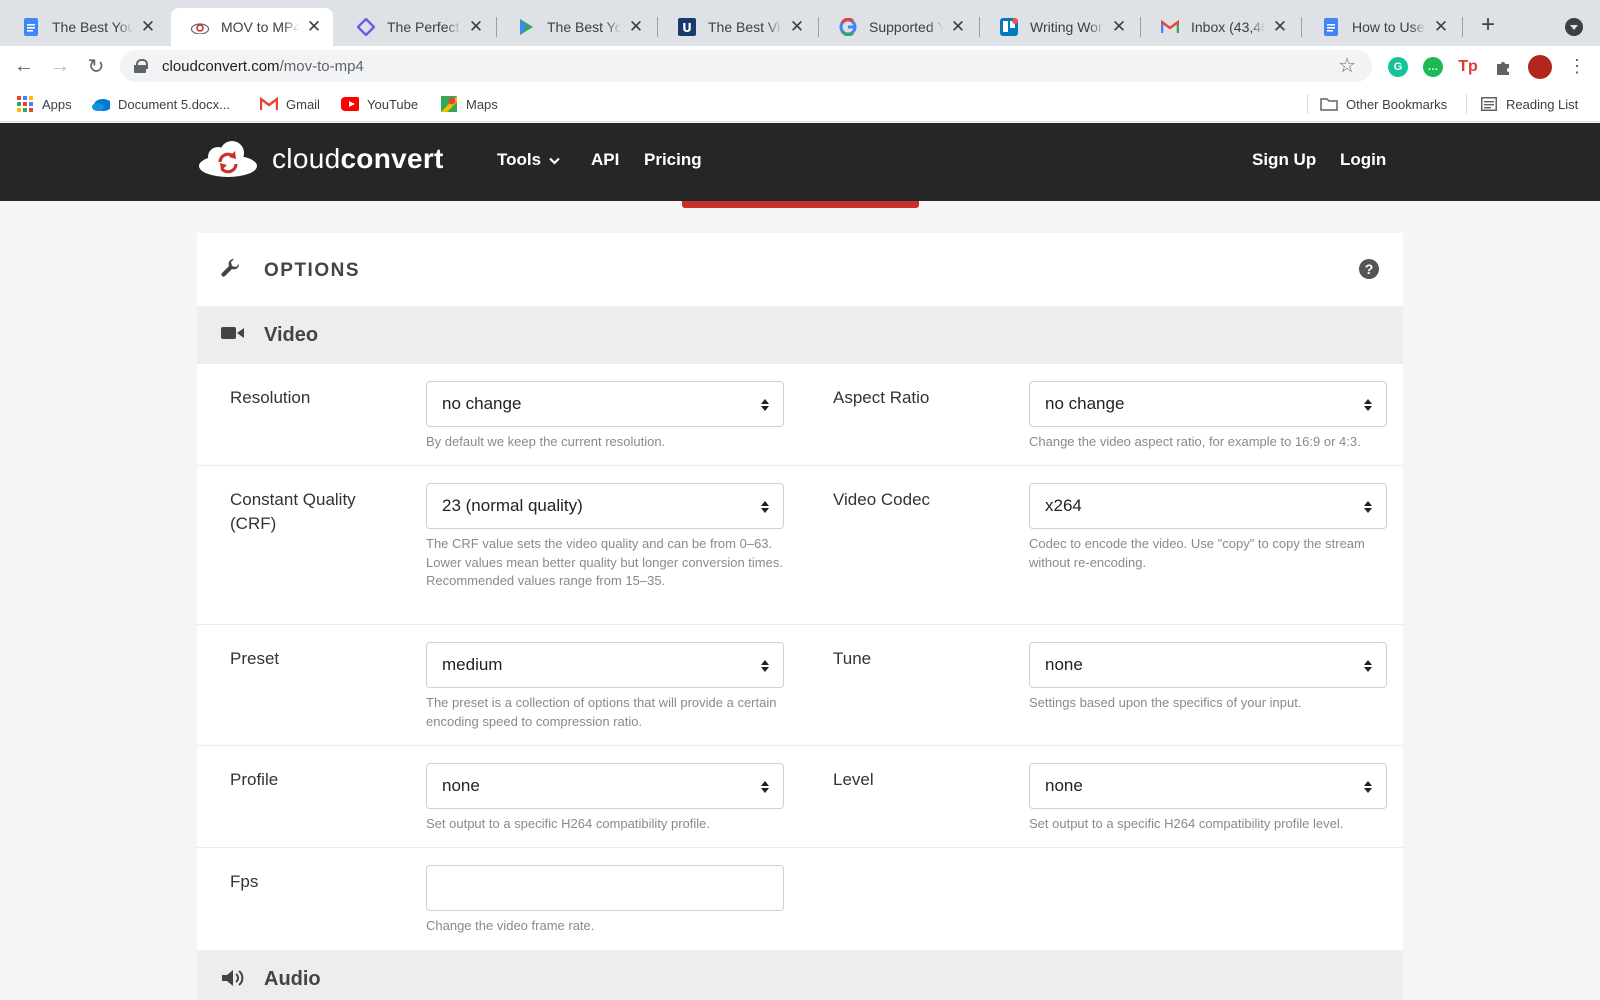 This screenshot has height=1000, width=1600. What do you see at coordinates (1381, 27) in the screenshot?
I see `browser-tab: How to Use In ✕` at bounding box center [1381, 27].